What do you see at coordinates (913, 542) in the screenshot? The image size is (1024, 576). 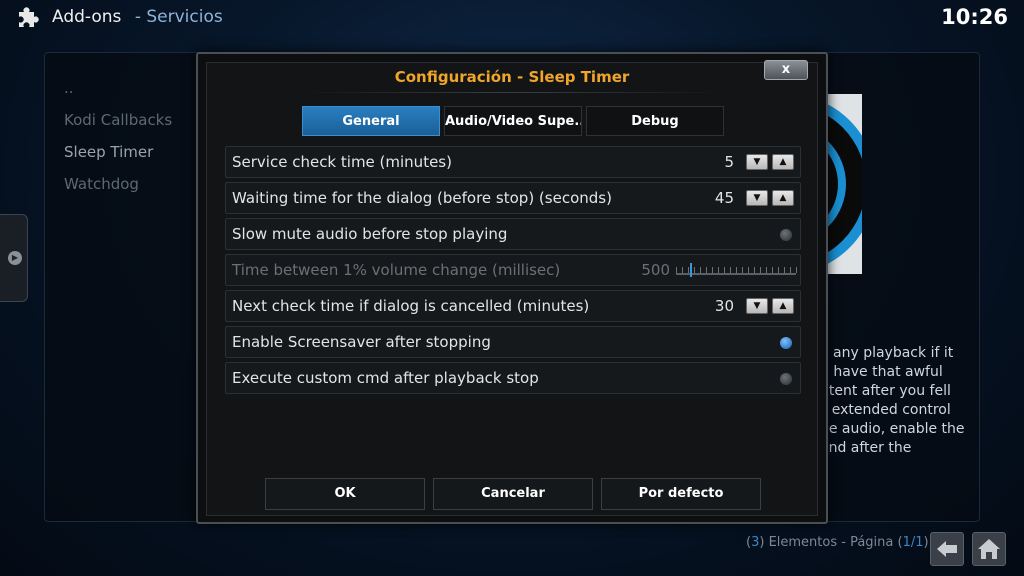 I see `page-value: 1/1` at bounding box center [913, 542].